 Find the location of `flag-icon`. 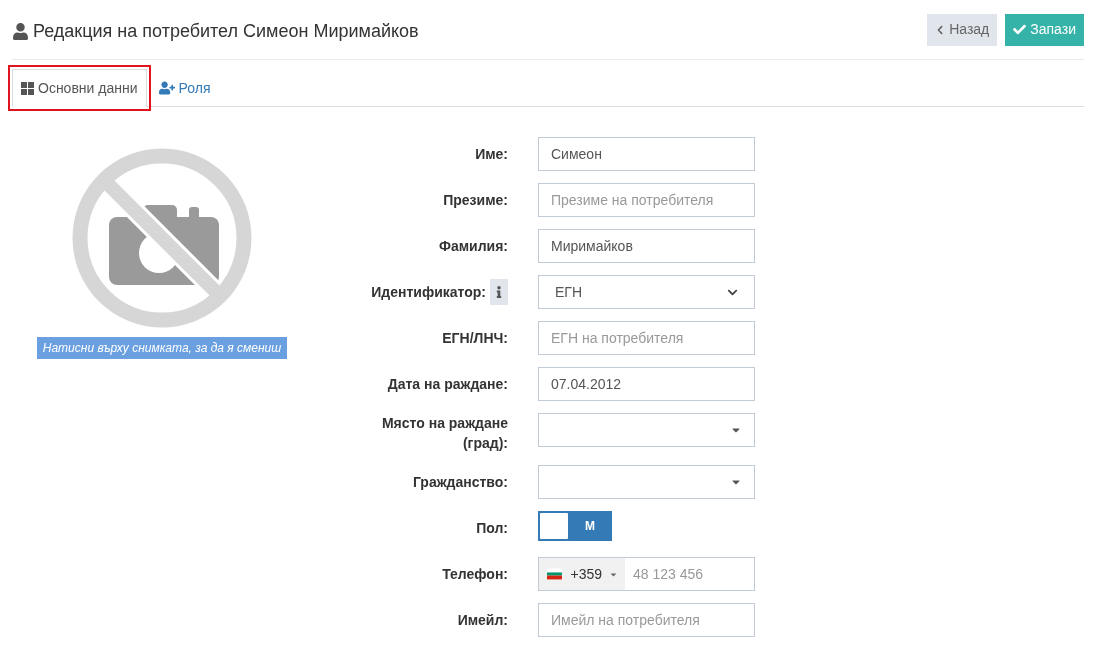

flag-icon is located at coordinates (555, 574).